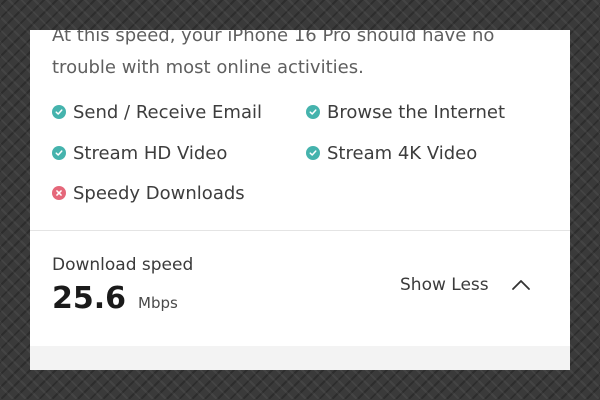 Image resolution: width=600 pixels, height=400 pixels. I want to click on feature-label: Browse the Internet, so click(416, 112).